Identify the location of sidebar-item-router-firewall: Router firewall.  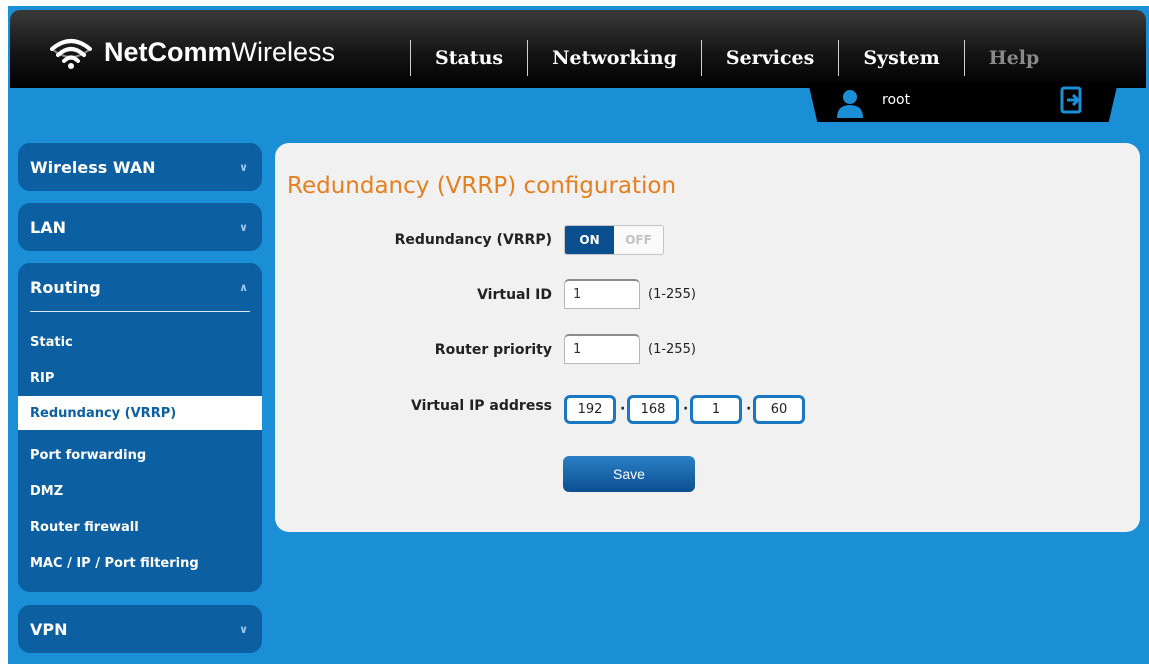
(140, 527).